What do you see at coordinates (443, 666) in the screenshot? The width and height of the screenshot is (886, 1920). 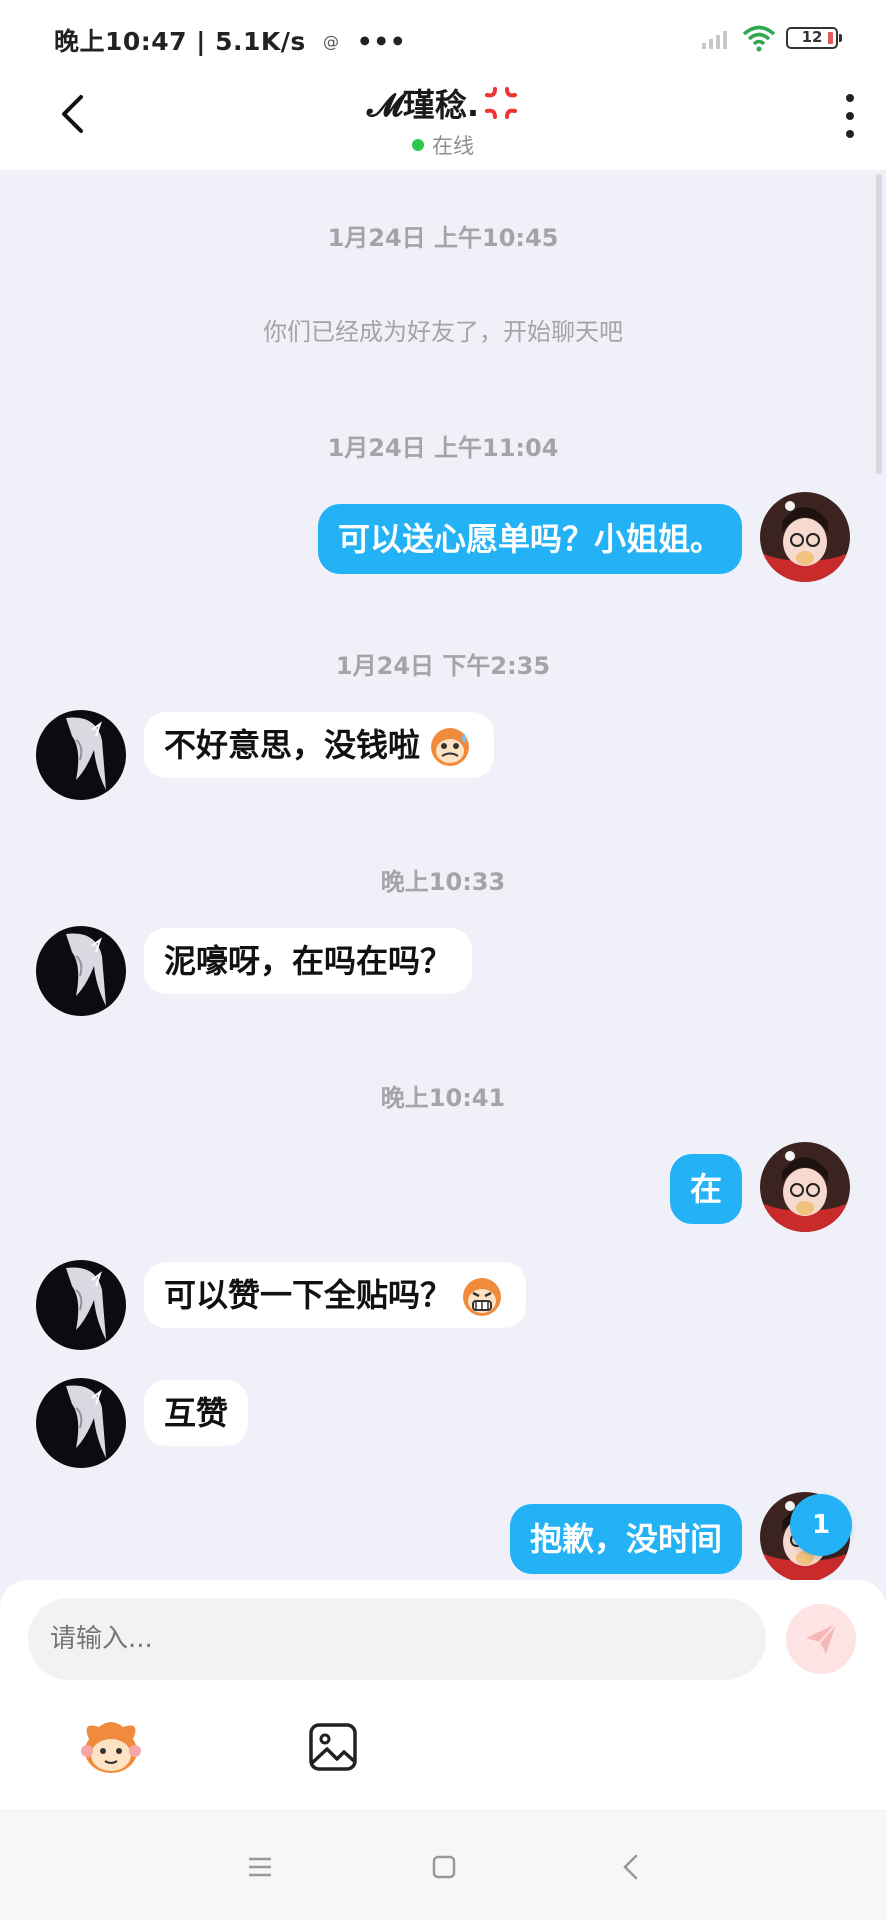 I see `timestamp: 1月24日 下午2:35` at bounding box center [443, 666].